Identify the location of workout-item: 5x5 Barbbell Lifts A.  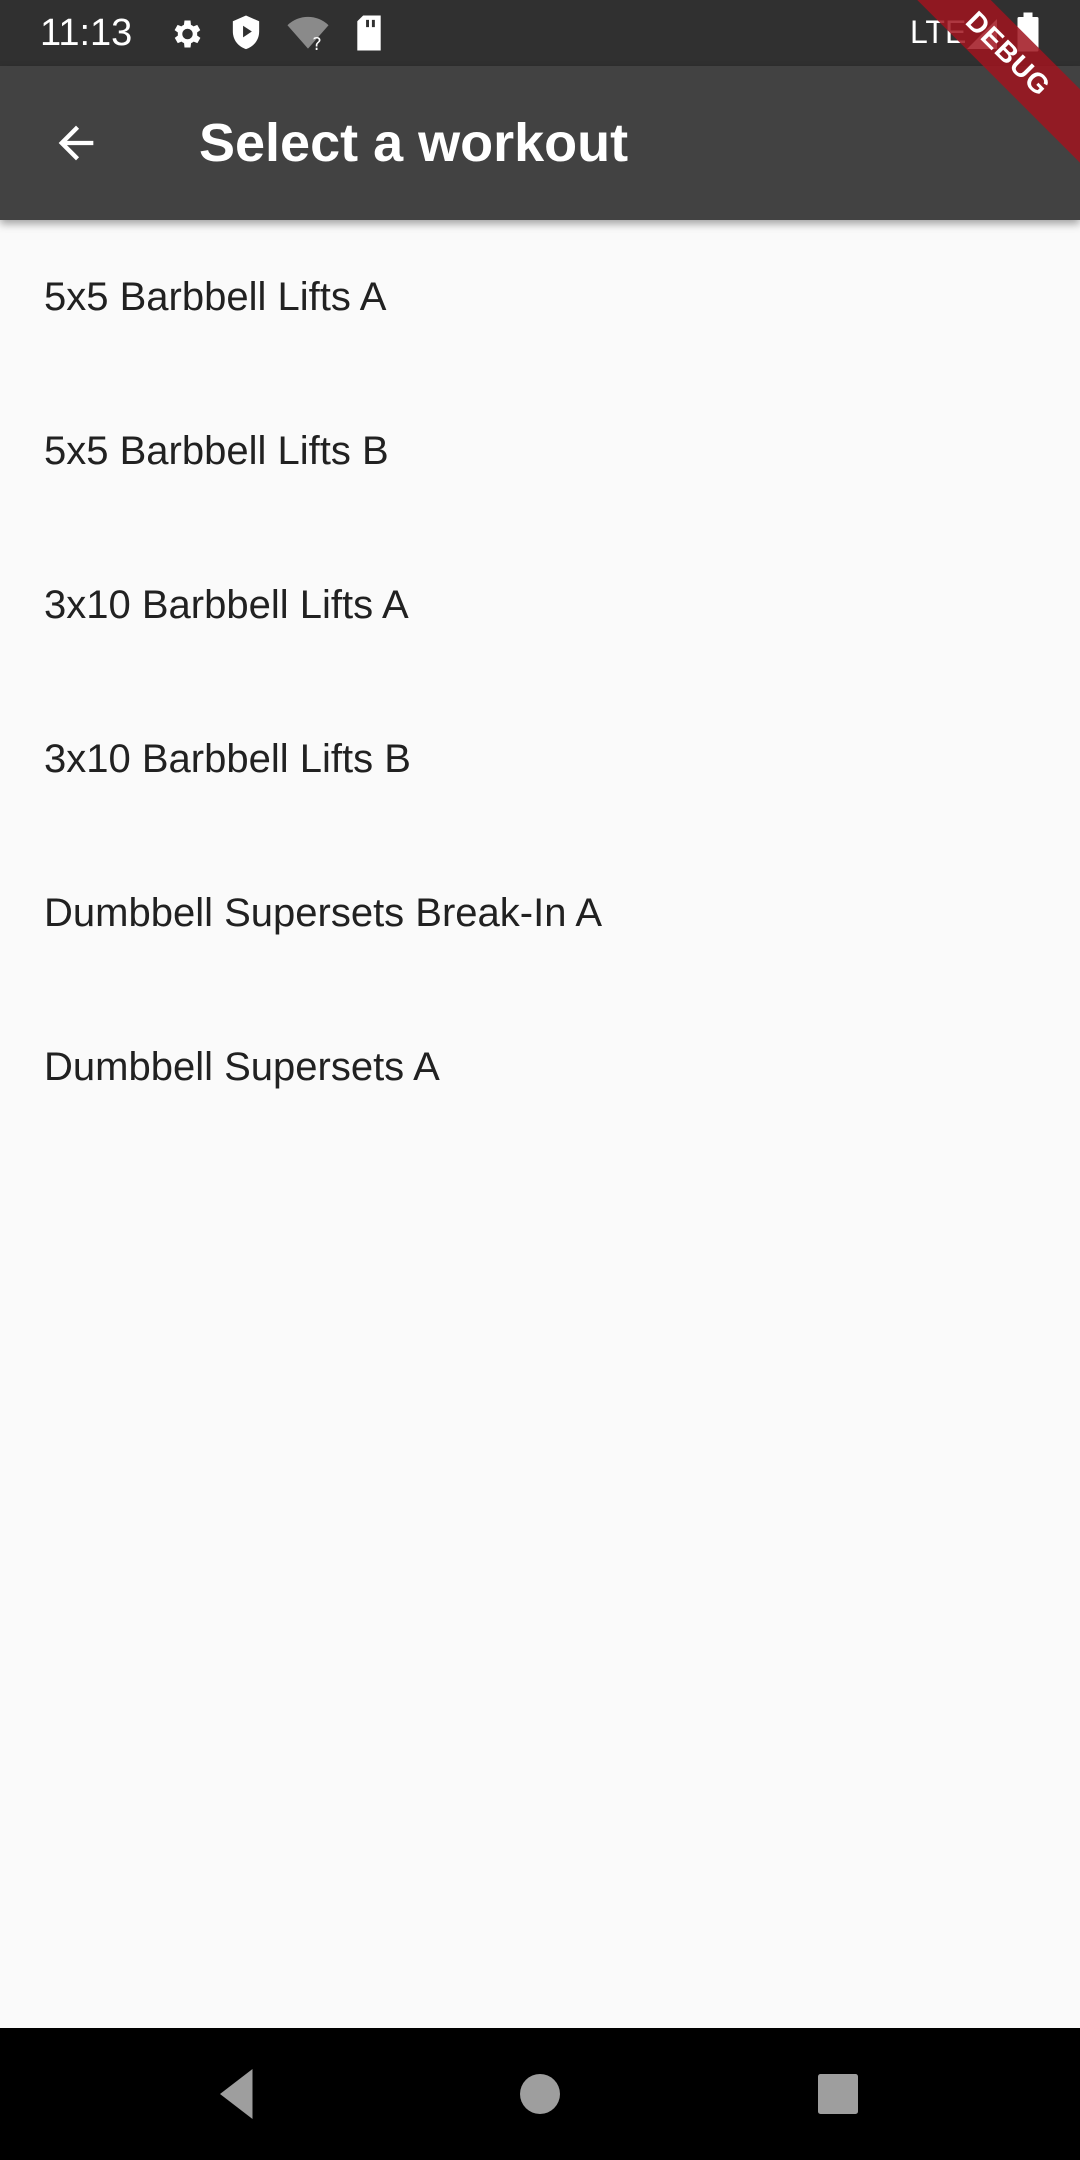
(540, 297).